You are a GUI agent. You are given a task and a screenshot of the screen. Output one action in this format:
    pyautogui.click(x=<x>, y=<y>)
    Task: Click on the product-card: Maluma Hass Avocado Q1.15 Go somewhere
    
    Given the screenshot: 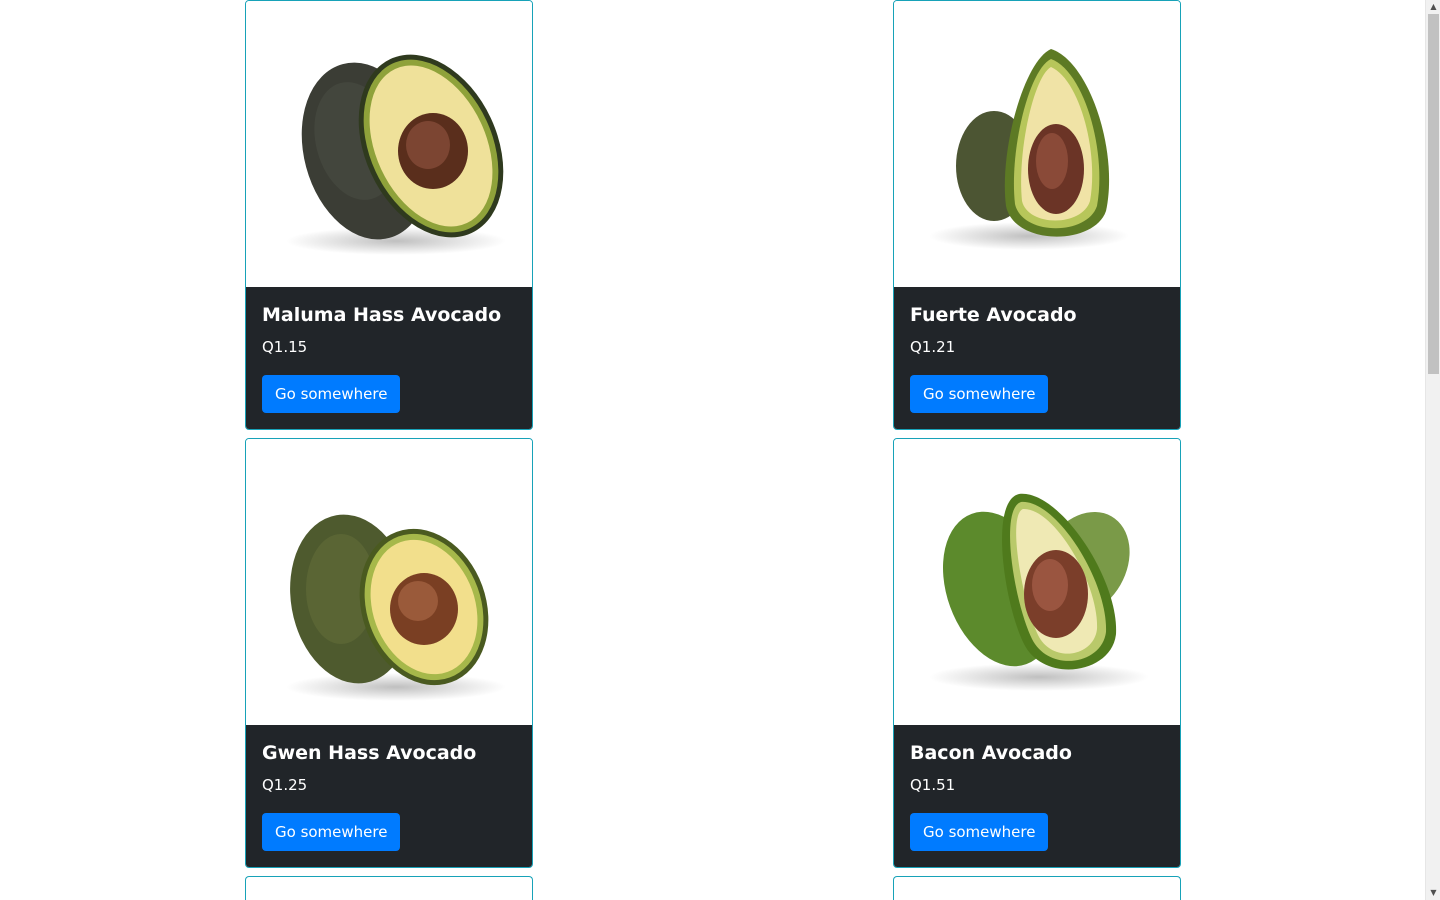 What is the action you would take?
    pyautogui.click(x=389, y=215)
    